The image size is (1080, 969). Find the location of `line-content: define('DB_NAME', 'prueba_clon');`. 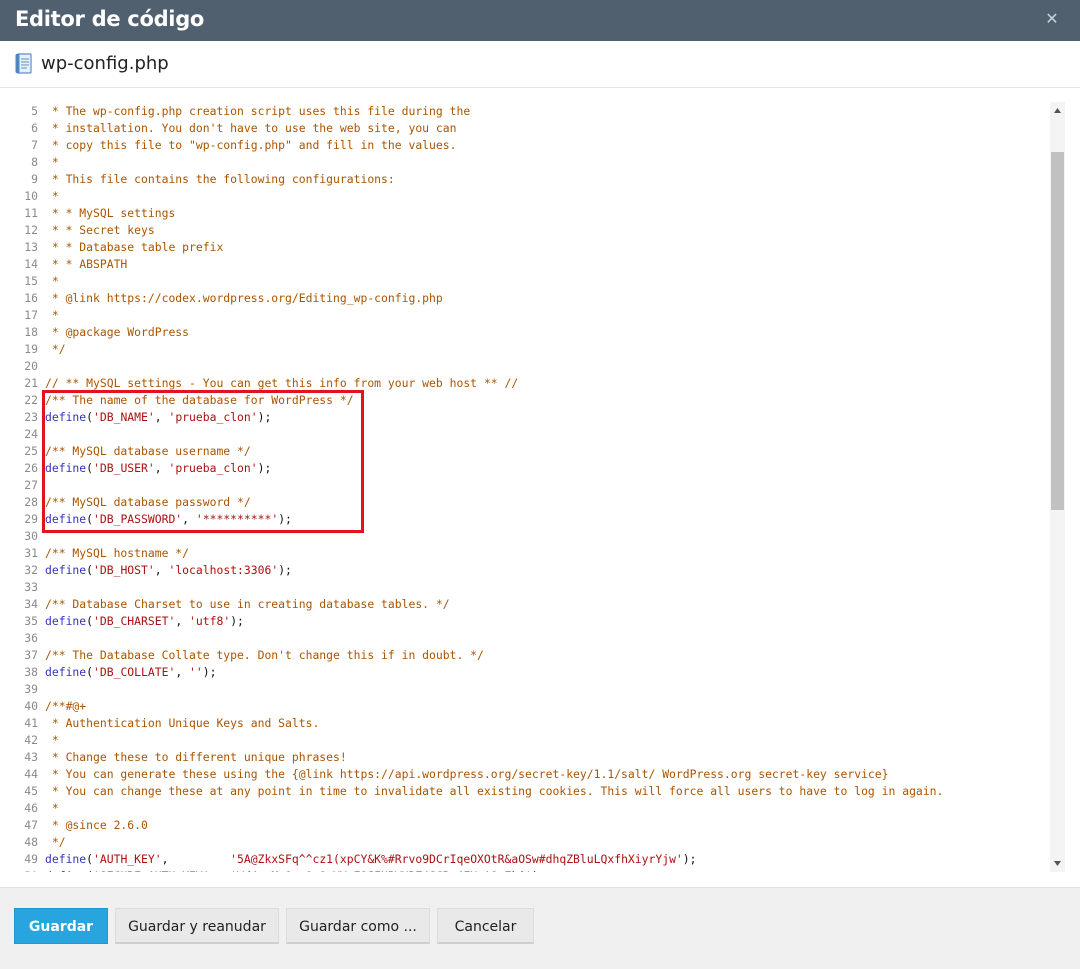

line-content: define('DB_NAME', 'prueba_clon'); is located at coordinates (158, 417).